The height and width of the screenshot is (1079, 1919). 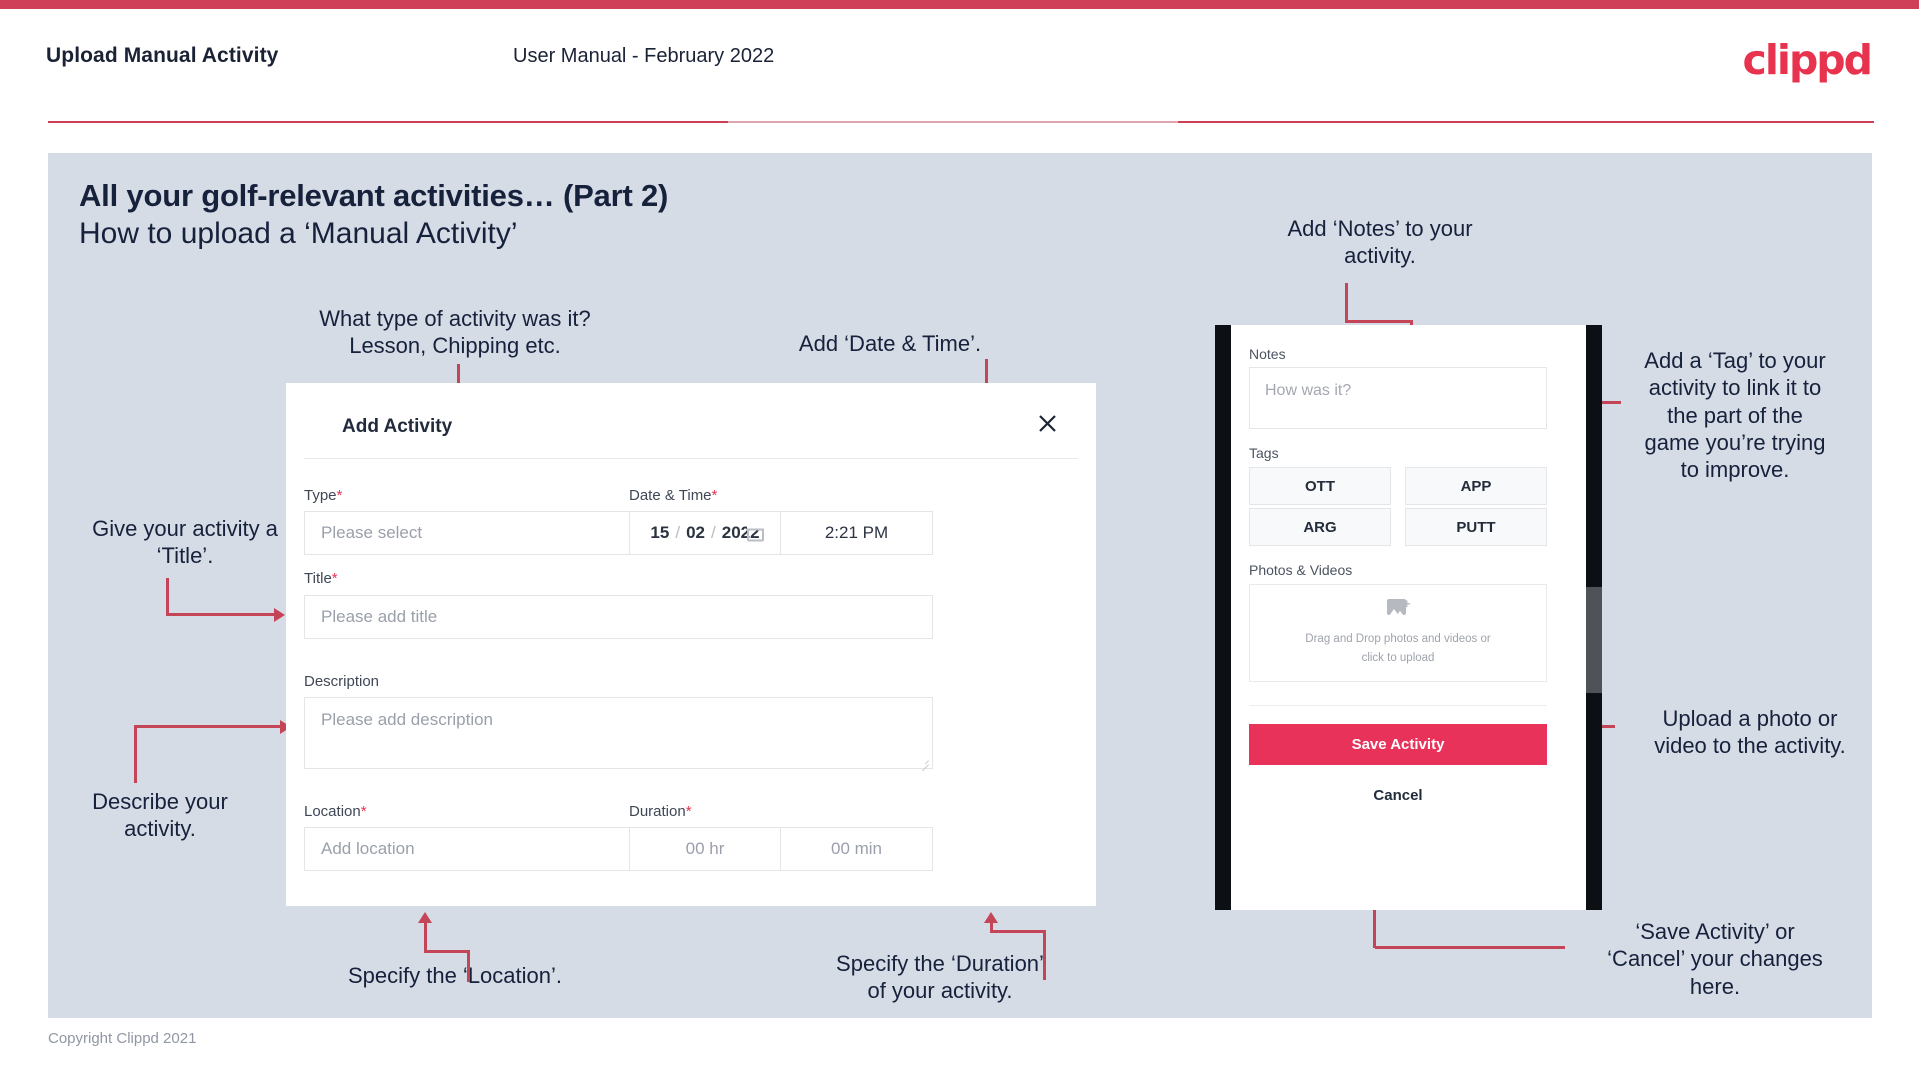 I want to click on datetime-label: Date & Time*, so click(x=673, y=495).